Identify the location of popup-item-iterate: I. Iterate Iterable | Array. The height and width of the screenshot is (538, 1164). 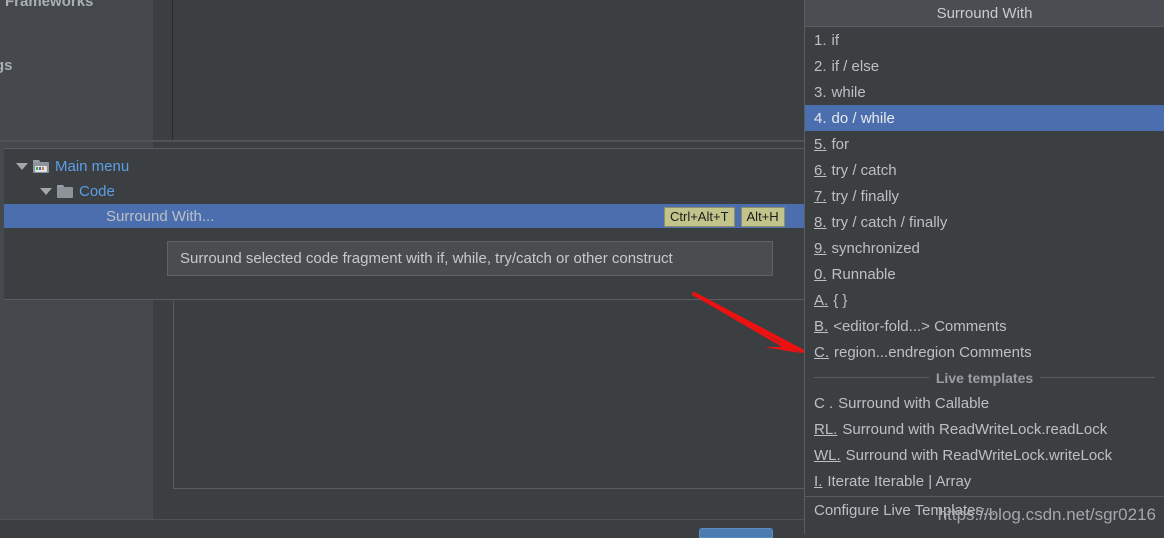
(984, 481).